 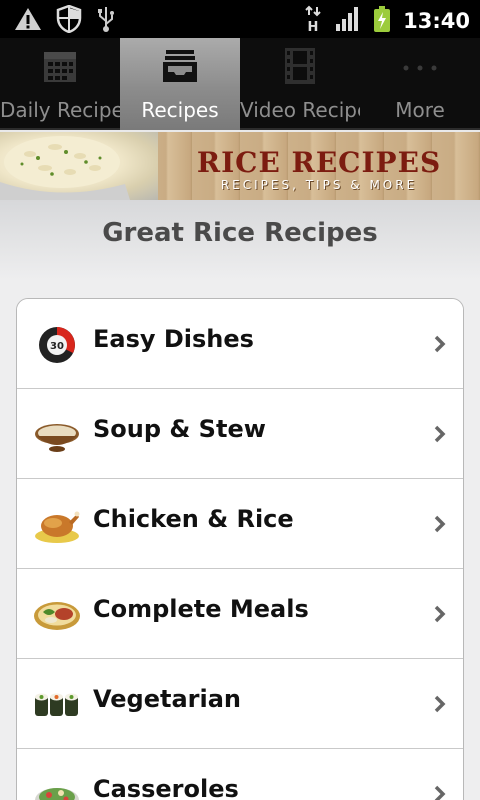 I want to click on soup-bowl-icon, so click(x=57, y=435).